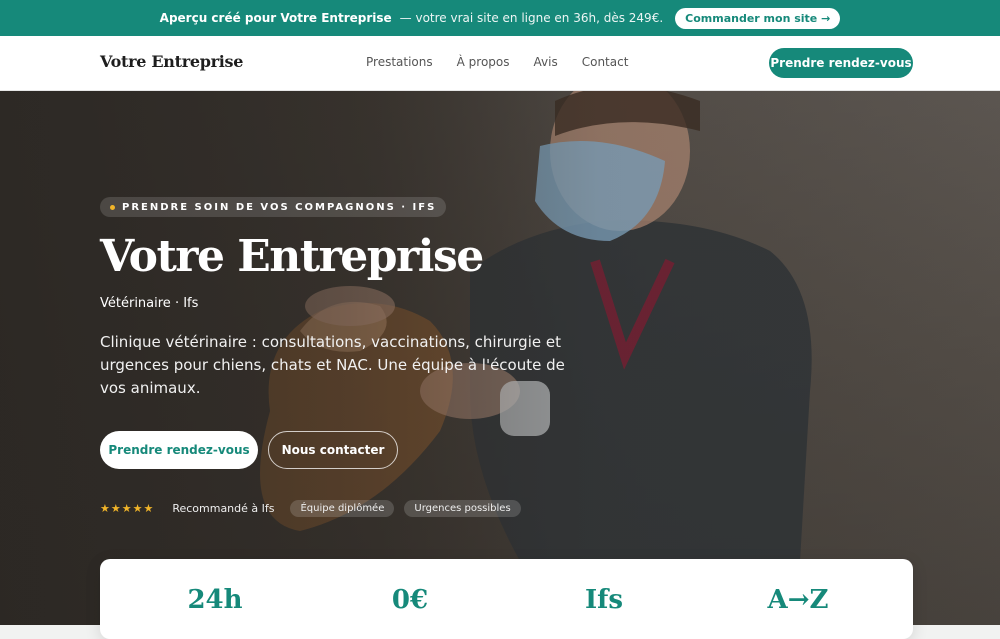  Describe the element at coordinates (462, 508) in the screenshot. I see `tag-emergencies: Urgences possibles` at that location.